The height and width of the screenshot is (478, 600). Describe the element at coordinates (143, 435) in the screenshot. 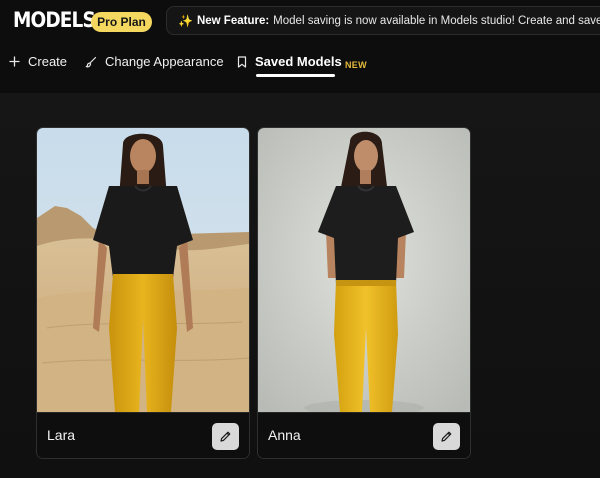

I see `model-card-footer: Lara` at that location.